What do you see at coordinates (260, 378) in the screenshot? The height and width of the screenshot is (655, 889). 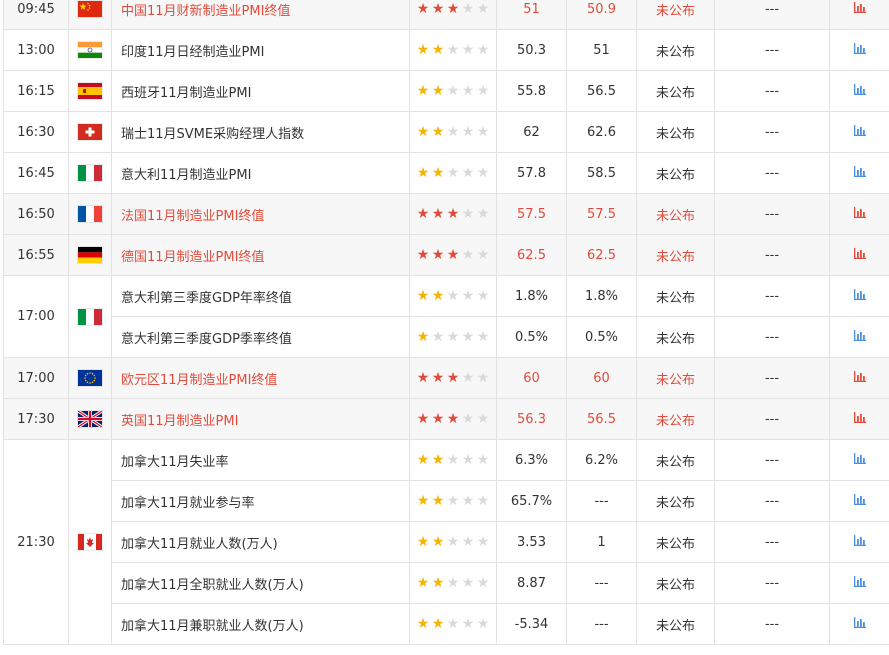 I see `event-name: 欧元区11月制造业PMI终值` at bounding box center [260, 378].